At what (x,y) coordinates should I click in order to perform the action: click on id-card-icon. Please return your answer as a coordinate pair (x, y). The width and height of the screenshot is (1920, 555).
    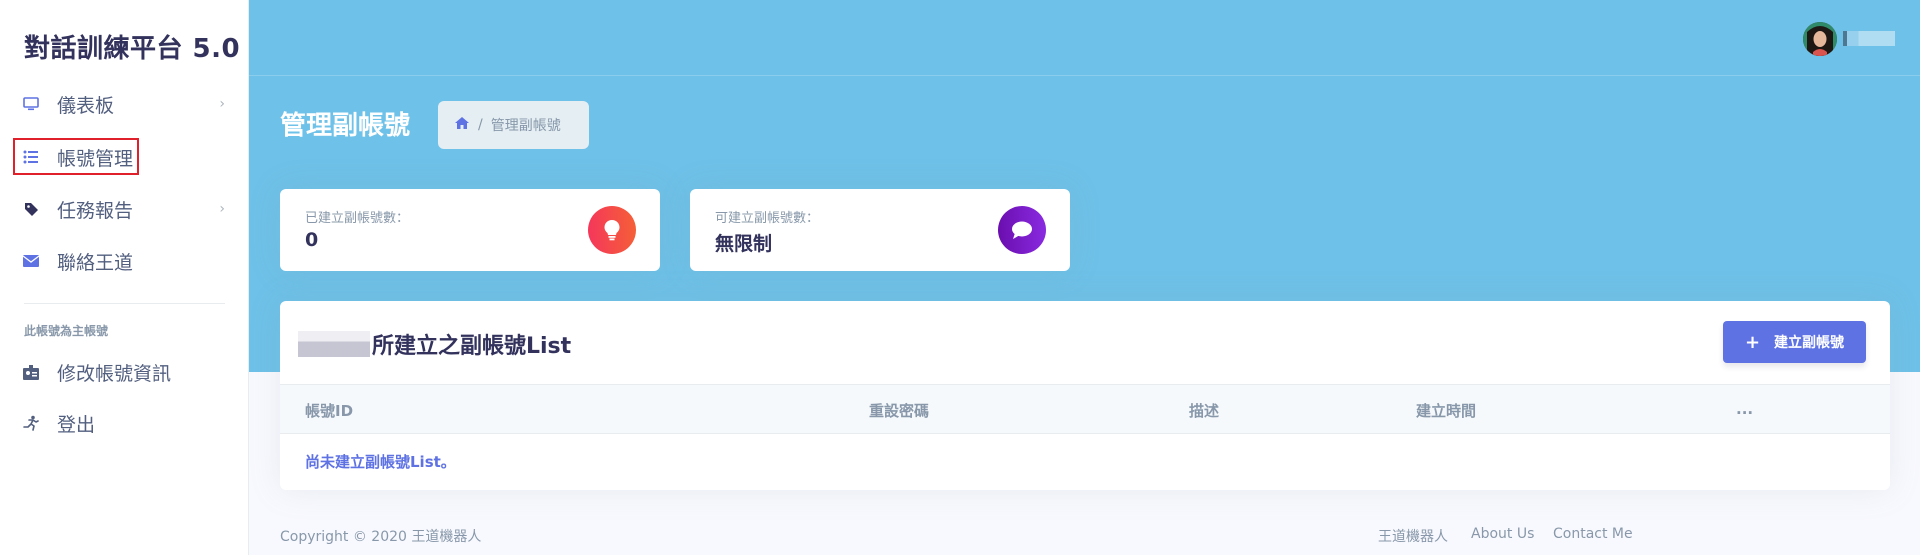
    Looking at the image, I should click on (31, 372).